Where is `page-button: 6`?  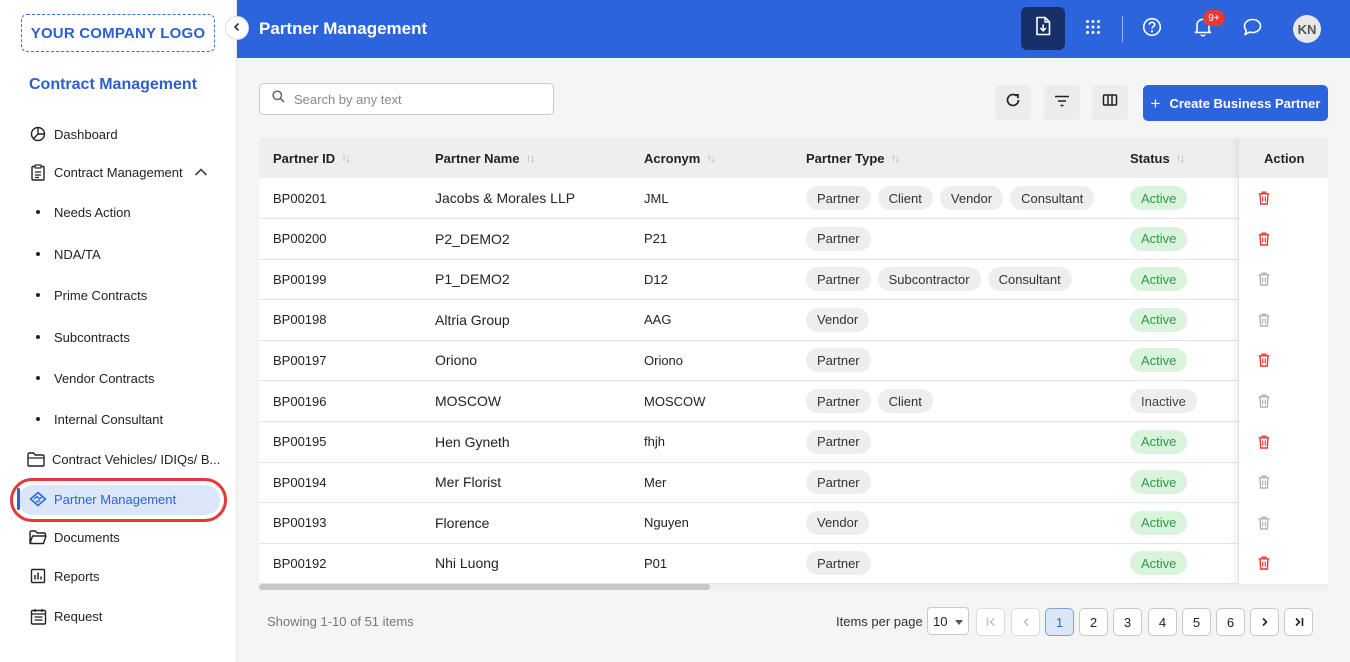 page-button: 6 is located at coordinates (1230, 622).